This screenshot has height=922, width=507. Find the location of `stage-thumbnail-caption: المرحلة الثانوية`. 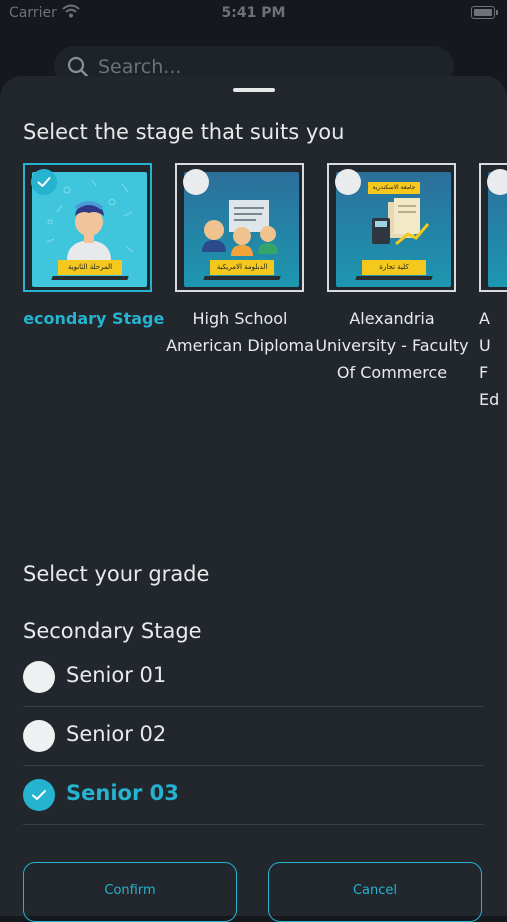

stage-thumbnail-caption: المرحلة الثانوية is located at coordinates (90, 267).